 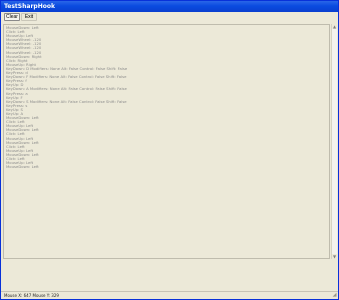 I want to click on resize-grip-icon: ◢, so click(x=334, y=295).